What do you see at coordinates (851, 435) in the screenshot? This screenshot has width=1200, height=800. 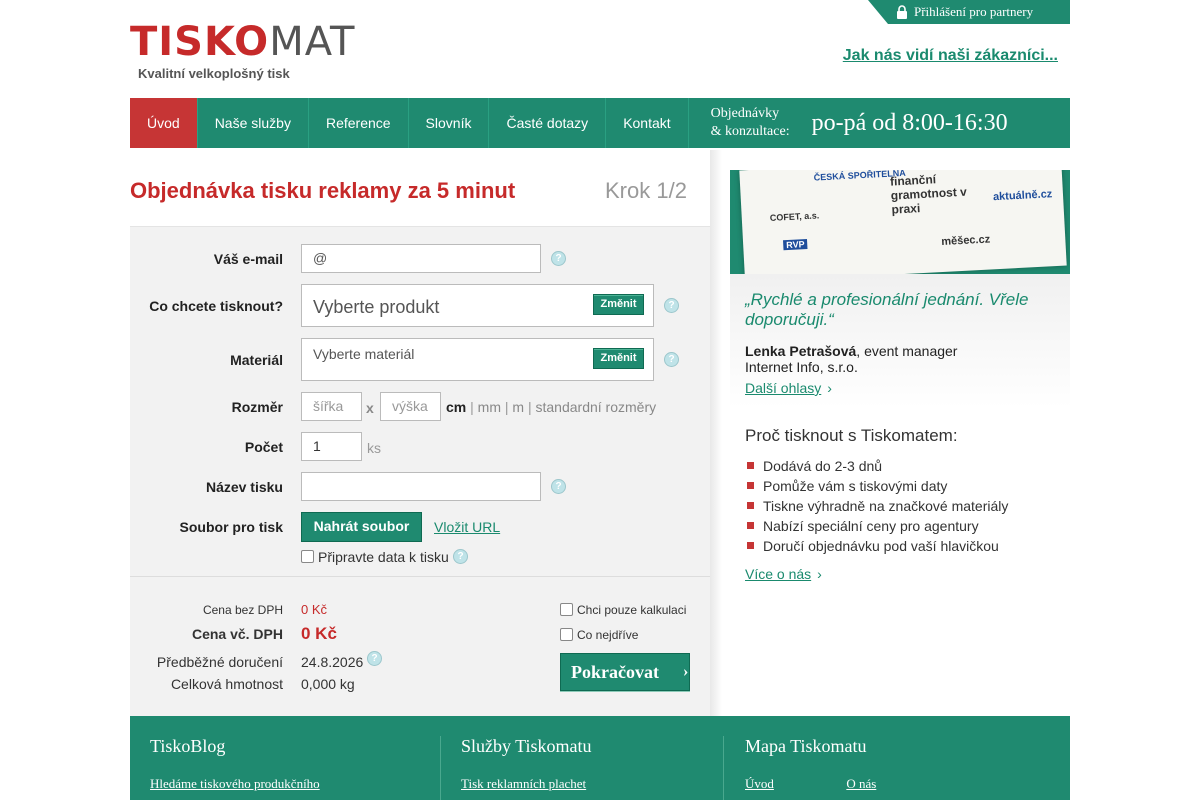 I see `why-title: Proč tisknout s Tiskomatem:` at bounding box center [851, 435].